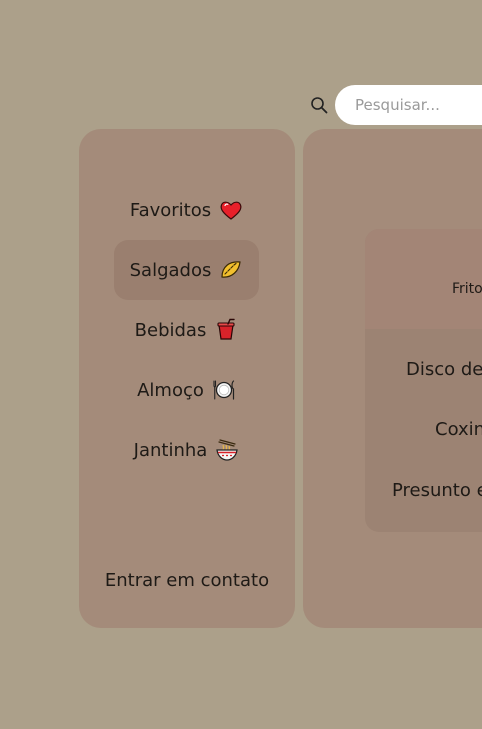 The image size is (482, 729). What do you see at coordinates (437, 490) in the screenshot?
I see `list-item: Presunto e` at bounding box center [437, 490].